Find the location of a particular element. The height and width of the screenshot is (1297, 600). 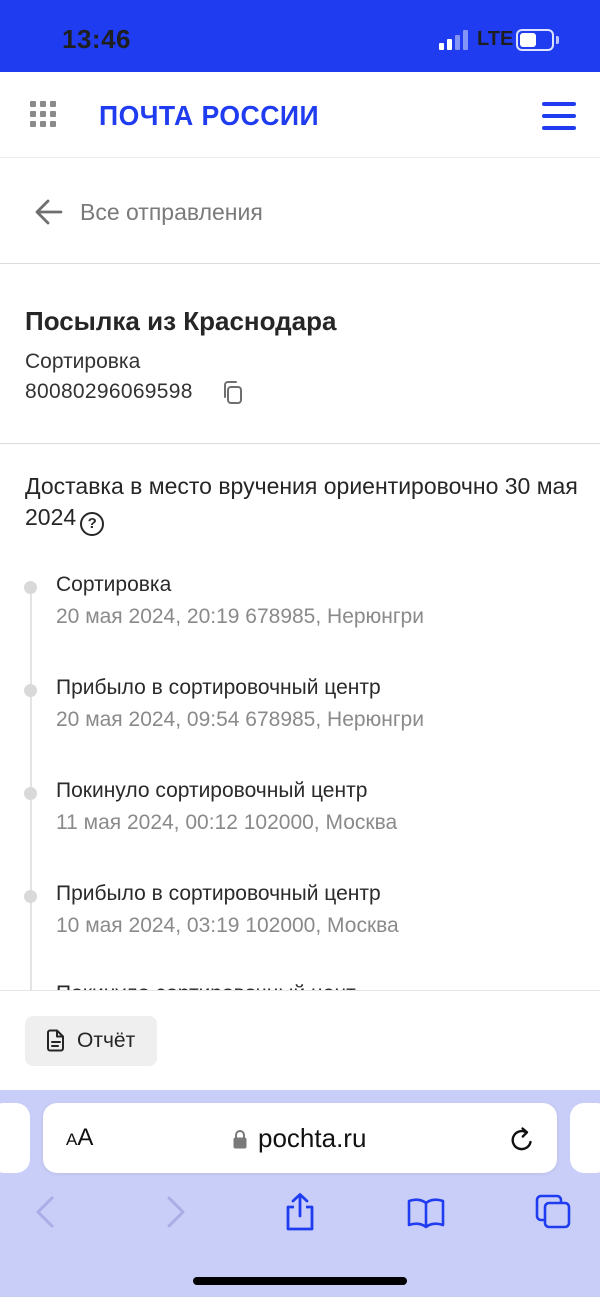

tracking-number: 80080296069598 is located at coordinates (109, 391).